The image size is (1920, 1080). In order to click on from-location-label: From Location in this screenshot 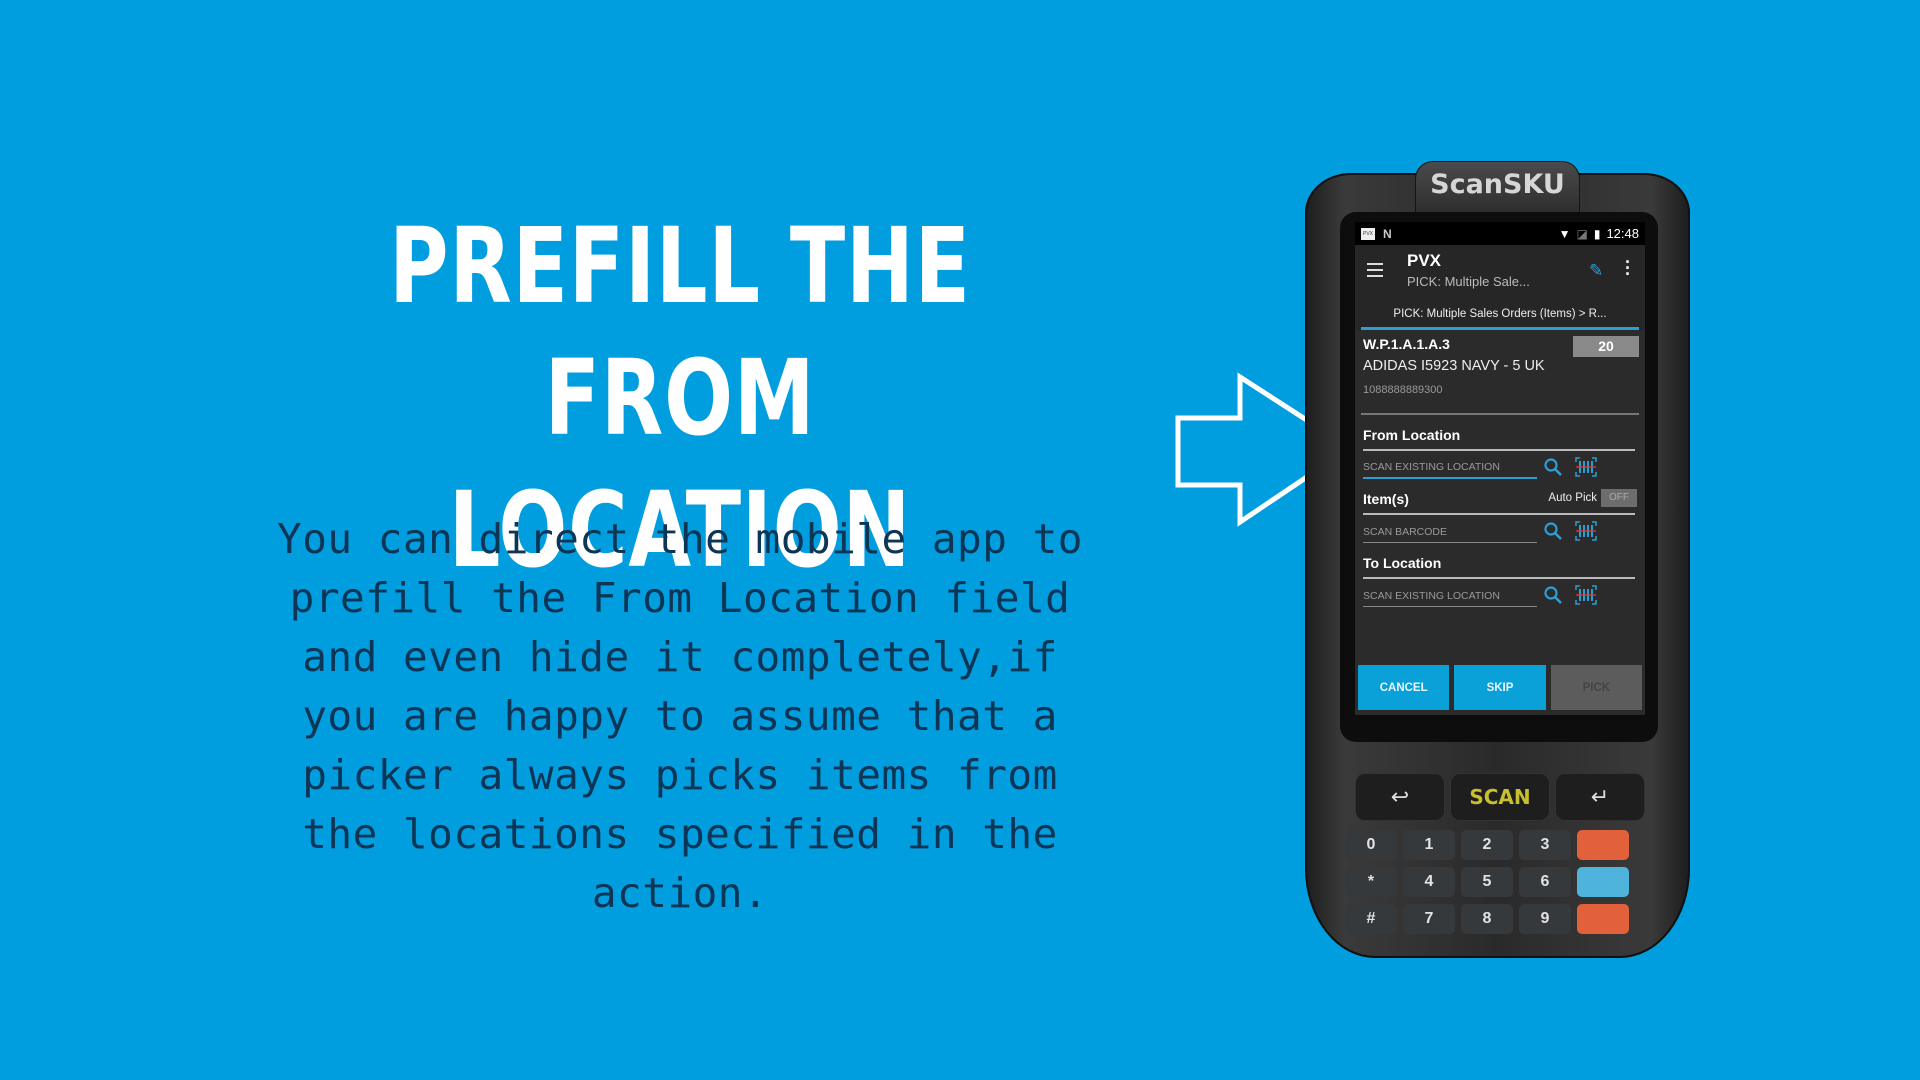, I will do `click(1412, 435)`.